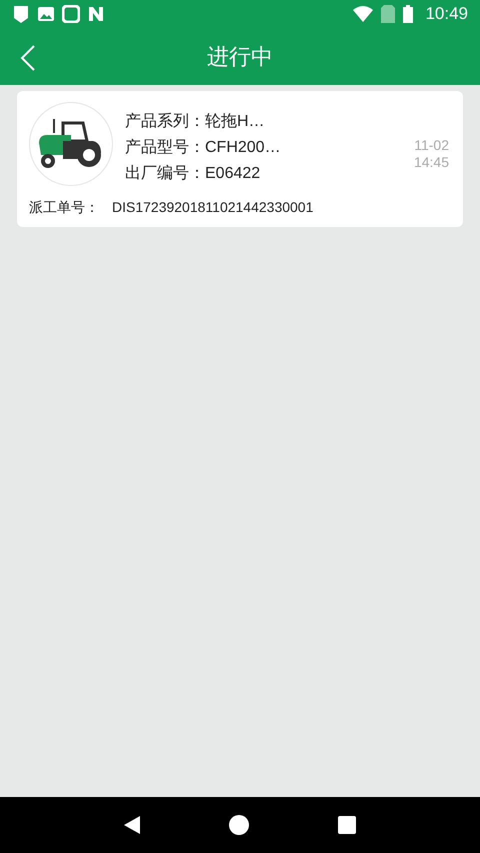 This screenshot has height=853, width=480. What do you see at coordinates (240, 57) in the screenshot?
I see `page-title: 进行中` at bounding box center [240, 57].